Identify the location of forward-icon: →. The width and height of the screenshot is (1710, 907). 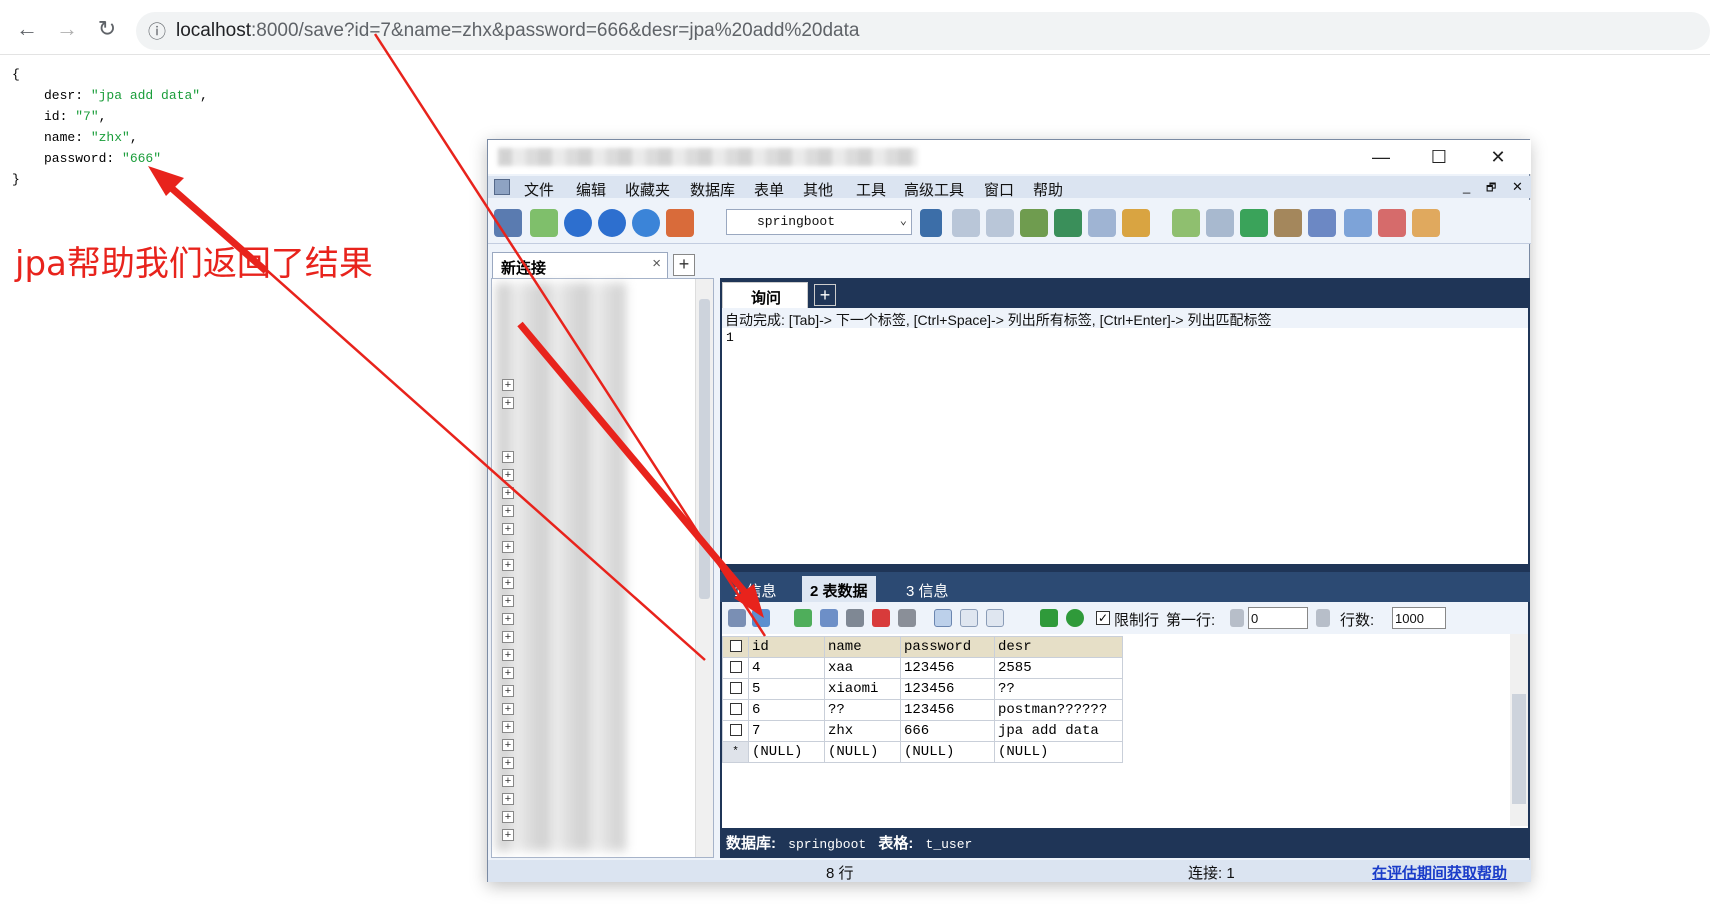
(67, 29).